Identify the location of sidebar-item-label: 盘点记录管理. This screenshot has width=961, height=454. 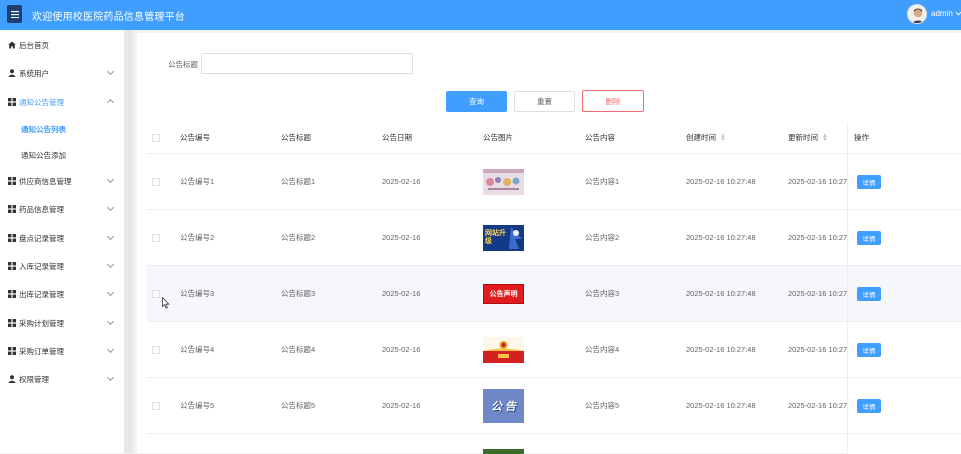
(41, 238).